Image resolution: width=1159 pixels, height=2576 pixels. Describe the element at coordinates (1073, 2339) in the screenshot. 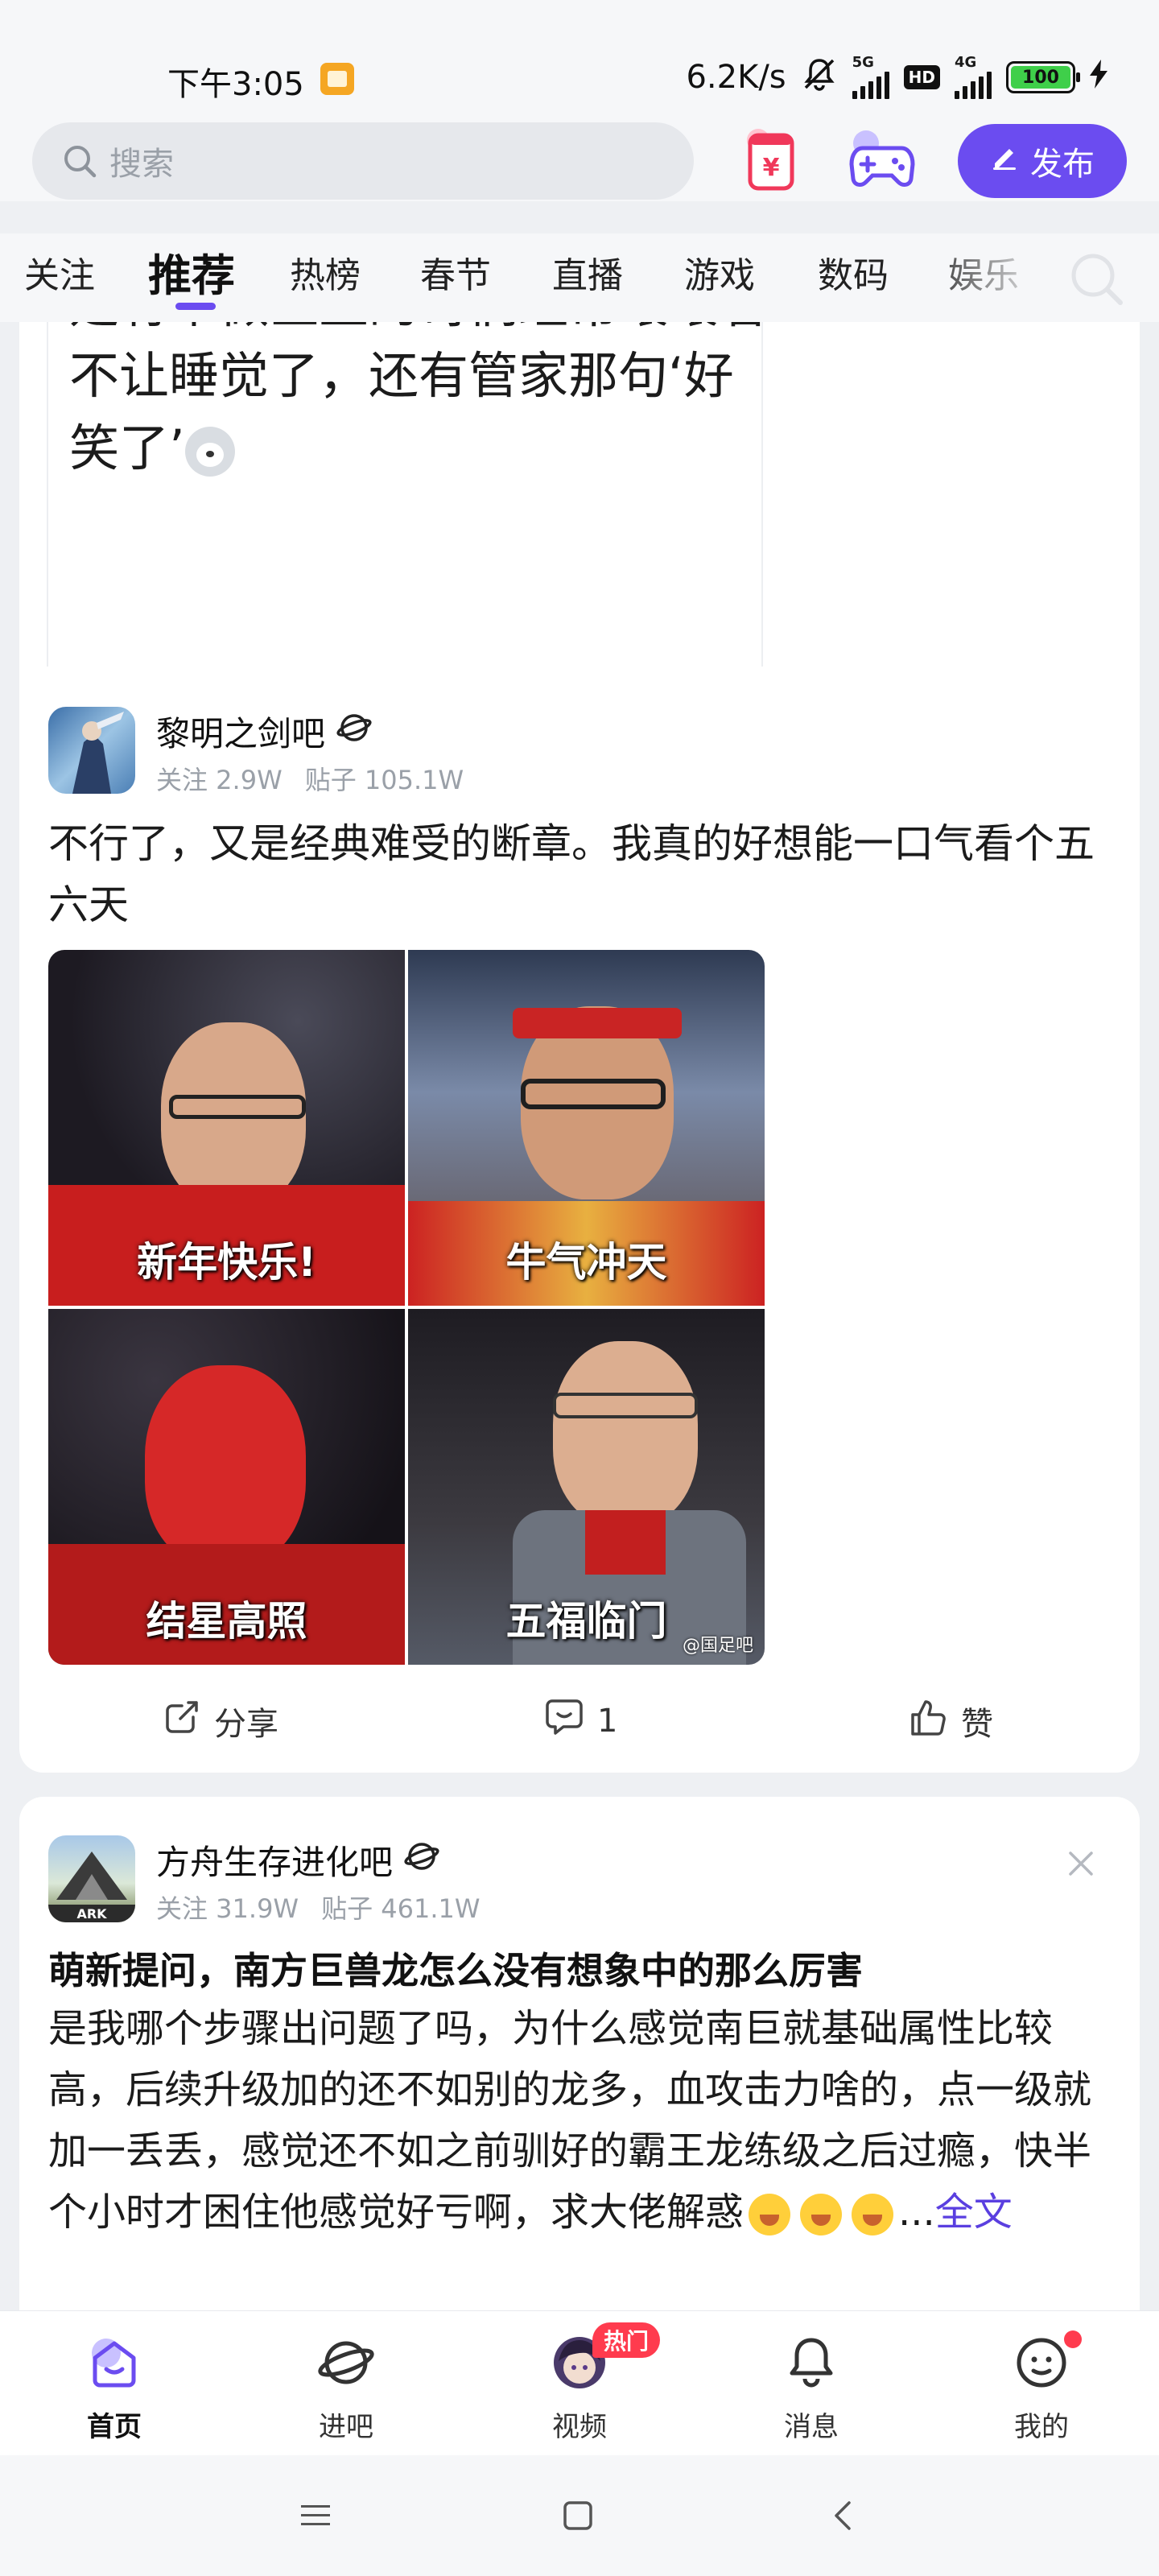

I see `notification-dot` at that location.